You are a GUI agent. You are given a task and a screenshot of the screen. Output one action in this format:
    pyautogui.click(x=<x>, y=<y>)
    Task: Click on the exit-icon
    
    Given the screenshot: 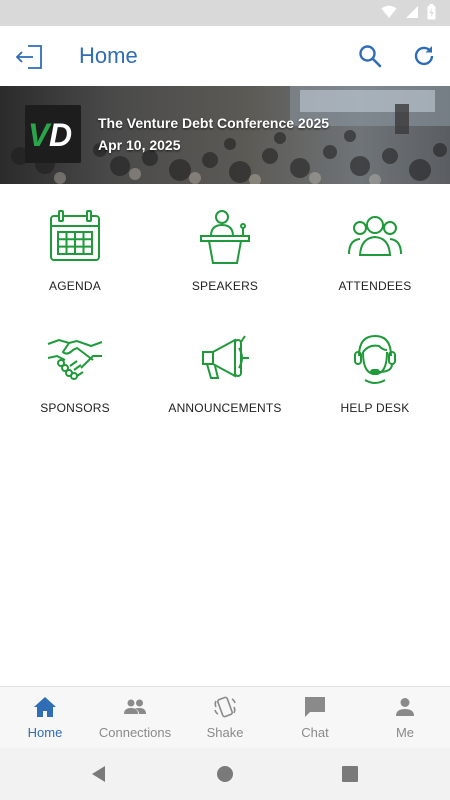 What is the action you would take?
    pyautogui.click(x=30, y=57)
    